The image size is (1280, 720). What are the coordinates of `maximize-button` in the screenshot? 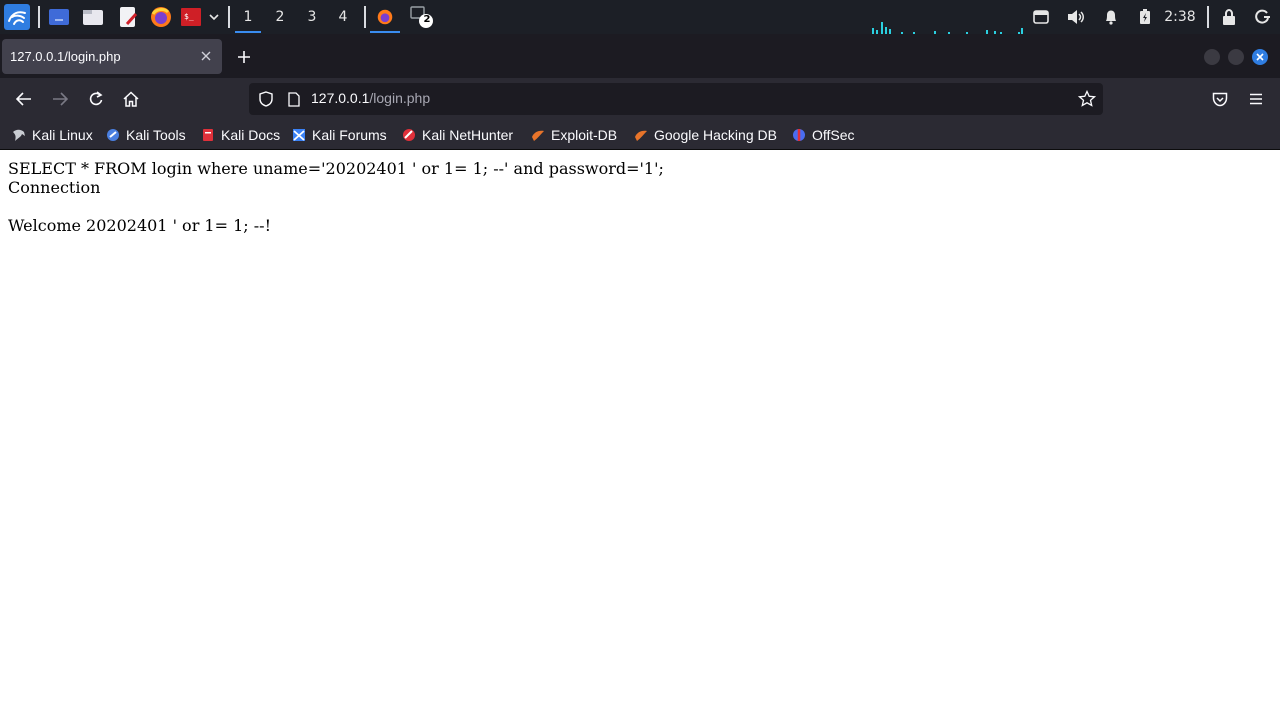 It's located at (1236, 57).